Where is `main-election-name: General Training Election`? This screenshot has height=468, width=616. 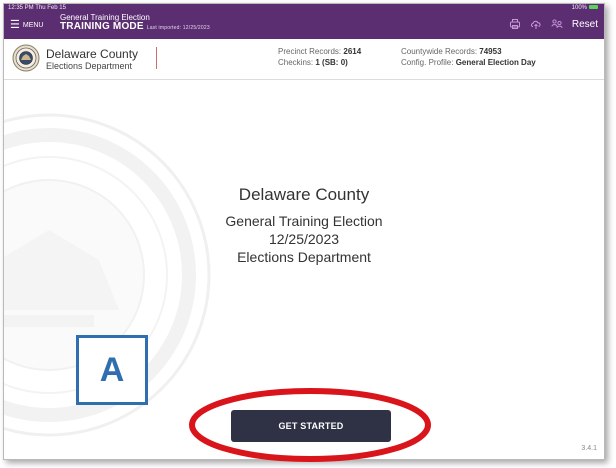 main-election-name: General Training Election is located at coordinates (304, 221).